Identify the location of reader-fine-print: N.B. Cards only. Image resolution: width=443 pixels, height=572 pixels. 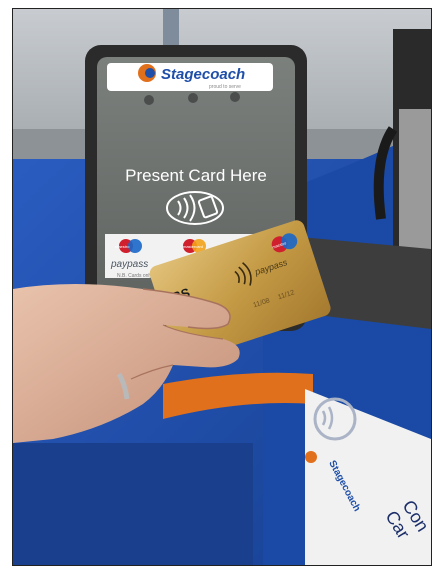
(135, 276).